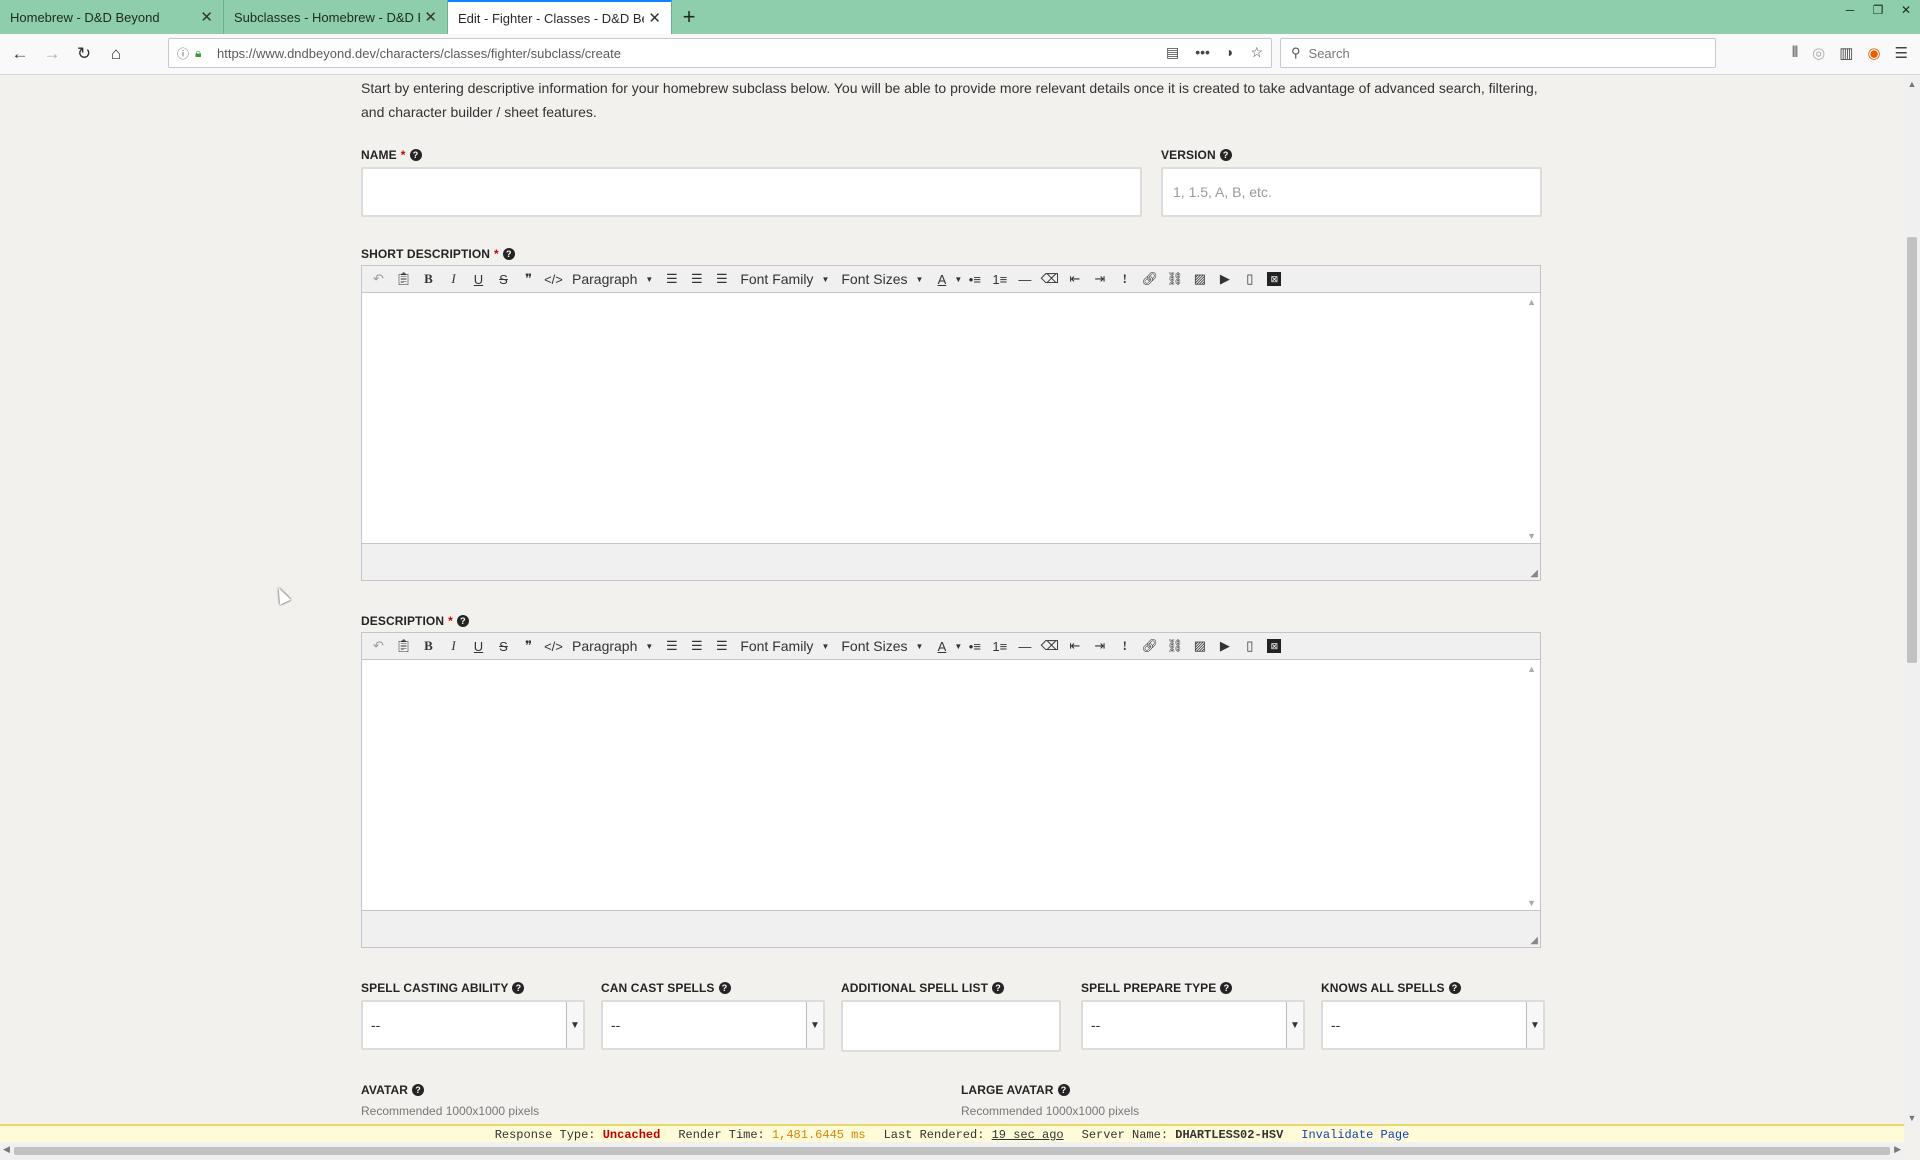  Describe the element at coordinates (1230, 52) in the screenshot. I see `pocket-icon: ◗` at that location.